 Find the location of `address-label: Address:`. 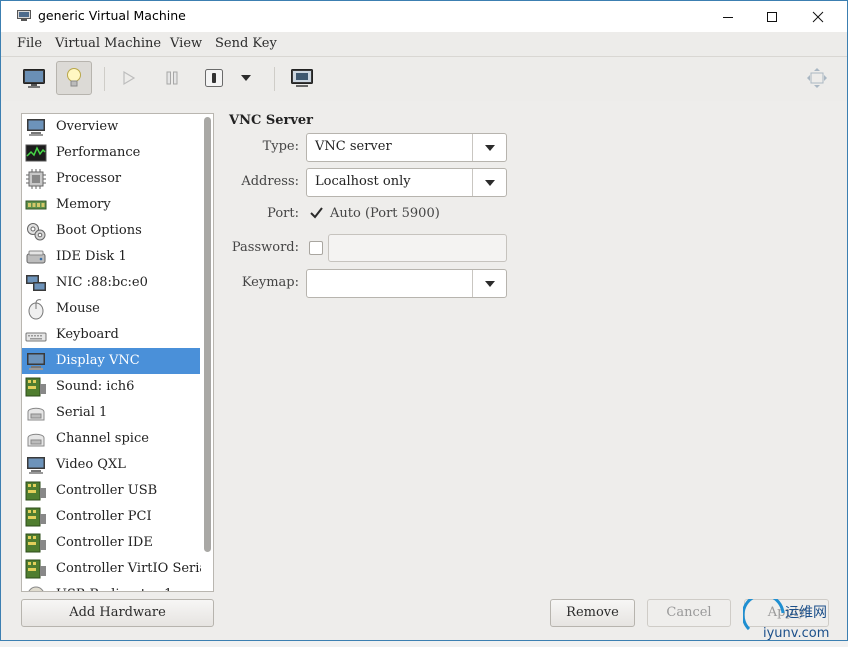

address-label: Address: is located at coordinates (270, 181).